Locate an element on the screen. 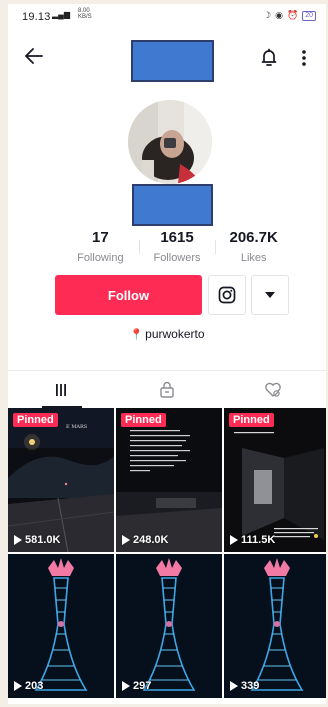 Image resolution: width=328 pixels, height=707 pixels. tab-videos is located at coordinates (61, 389).